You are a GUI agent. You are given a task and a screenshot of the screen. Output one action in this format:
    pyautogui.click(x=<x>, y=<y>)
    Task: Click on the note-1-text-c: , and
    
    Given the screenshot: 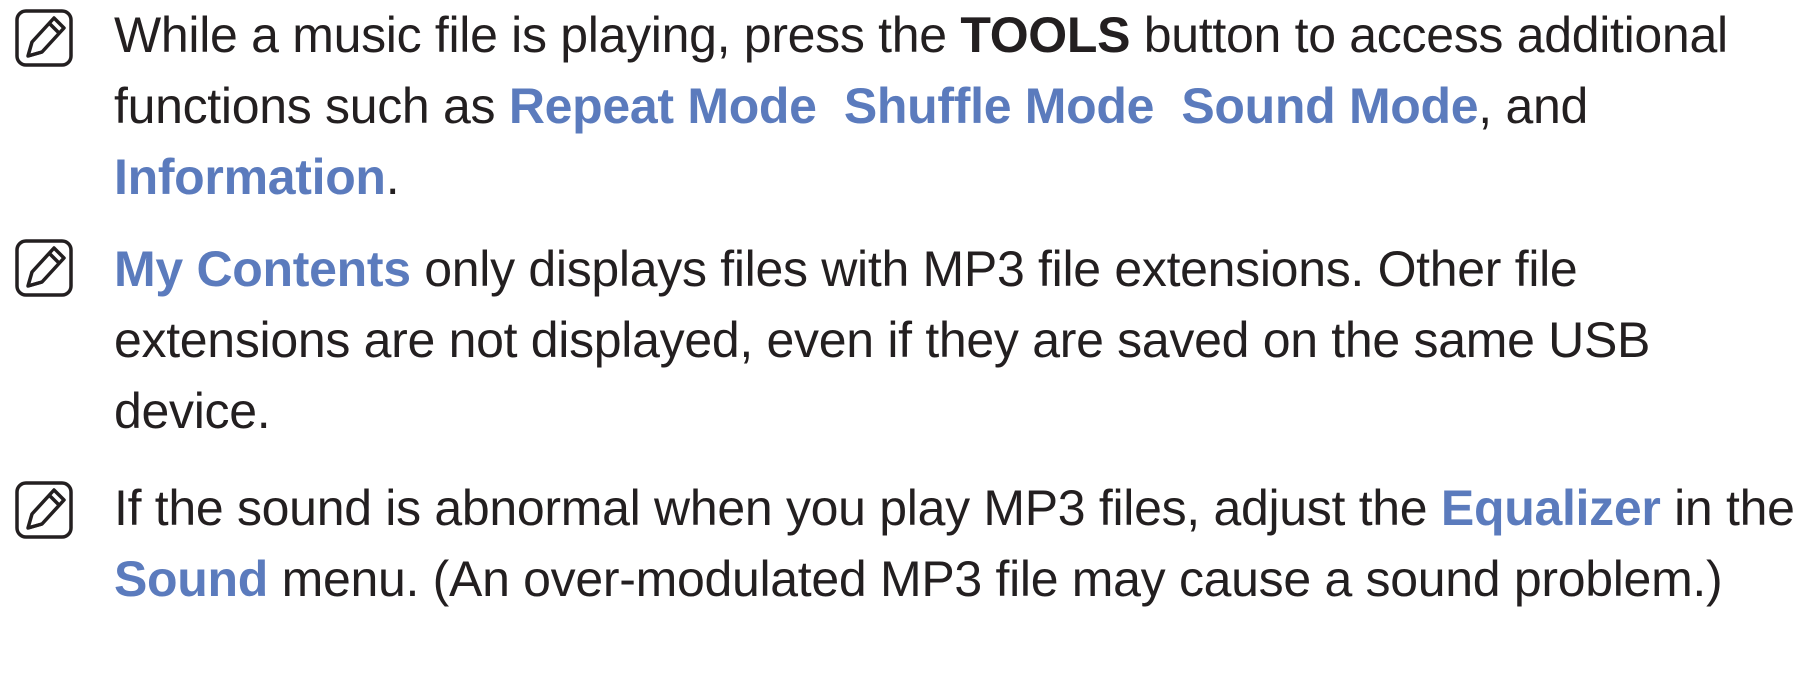 What is the action you would take?
    pyautogui.click(x=1533, y=106)
    